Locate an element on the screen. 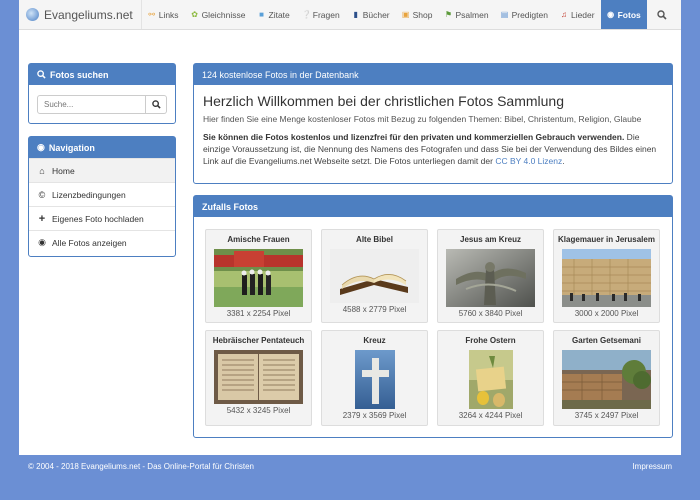  photo-title: Klagemauer in Jerusalem is located at coordinates (606, 239).